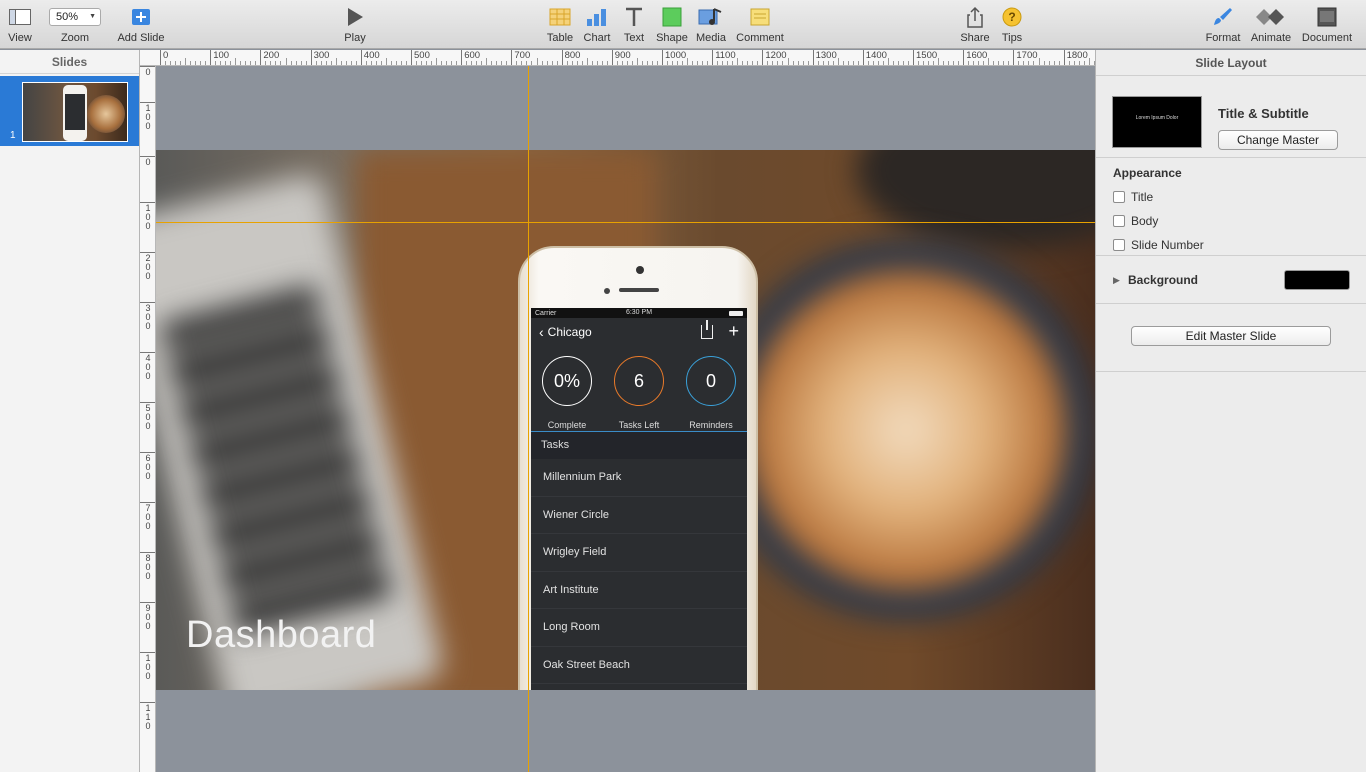 The image size is (1366, 772). Describe the element at coordinates (147, 71) in the screenshot. I see `ruler-left-label: 0` at that location.